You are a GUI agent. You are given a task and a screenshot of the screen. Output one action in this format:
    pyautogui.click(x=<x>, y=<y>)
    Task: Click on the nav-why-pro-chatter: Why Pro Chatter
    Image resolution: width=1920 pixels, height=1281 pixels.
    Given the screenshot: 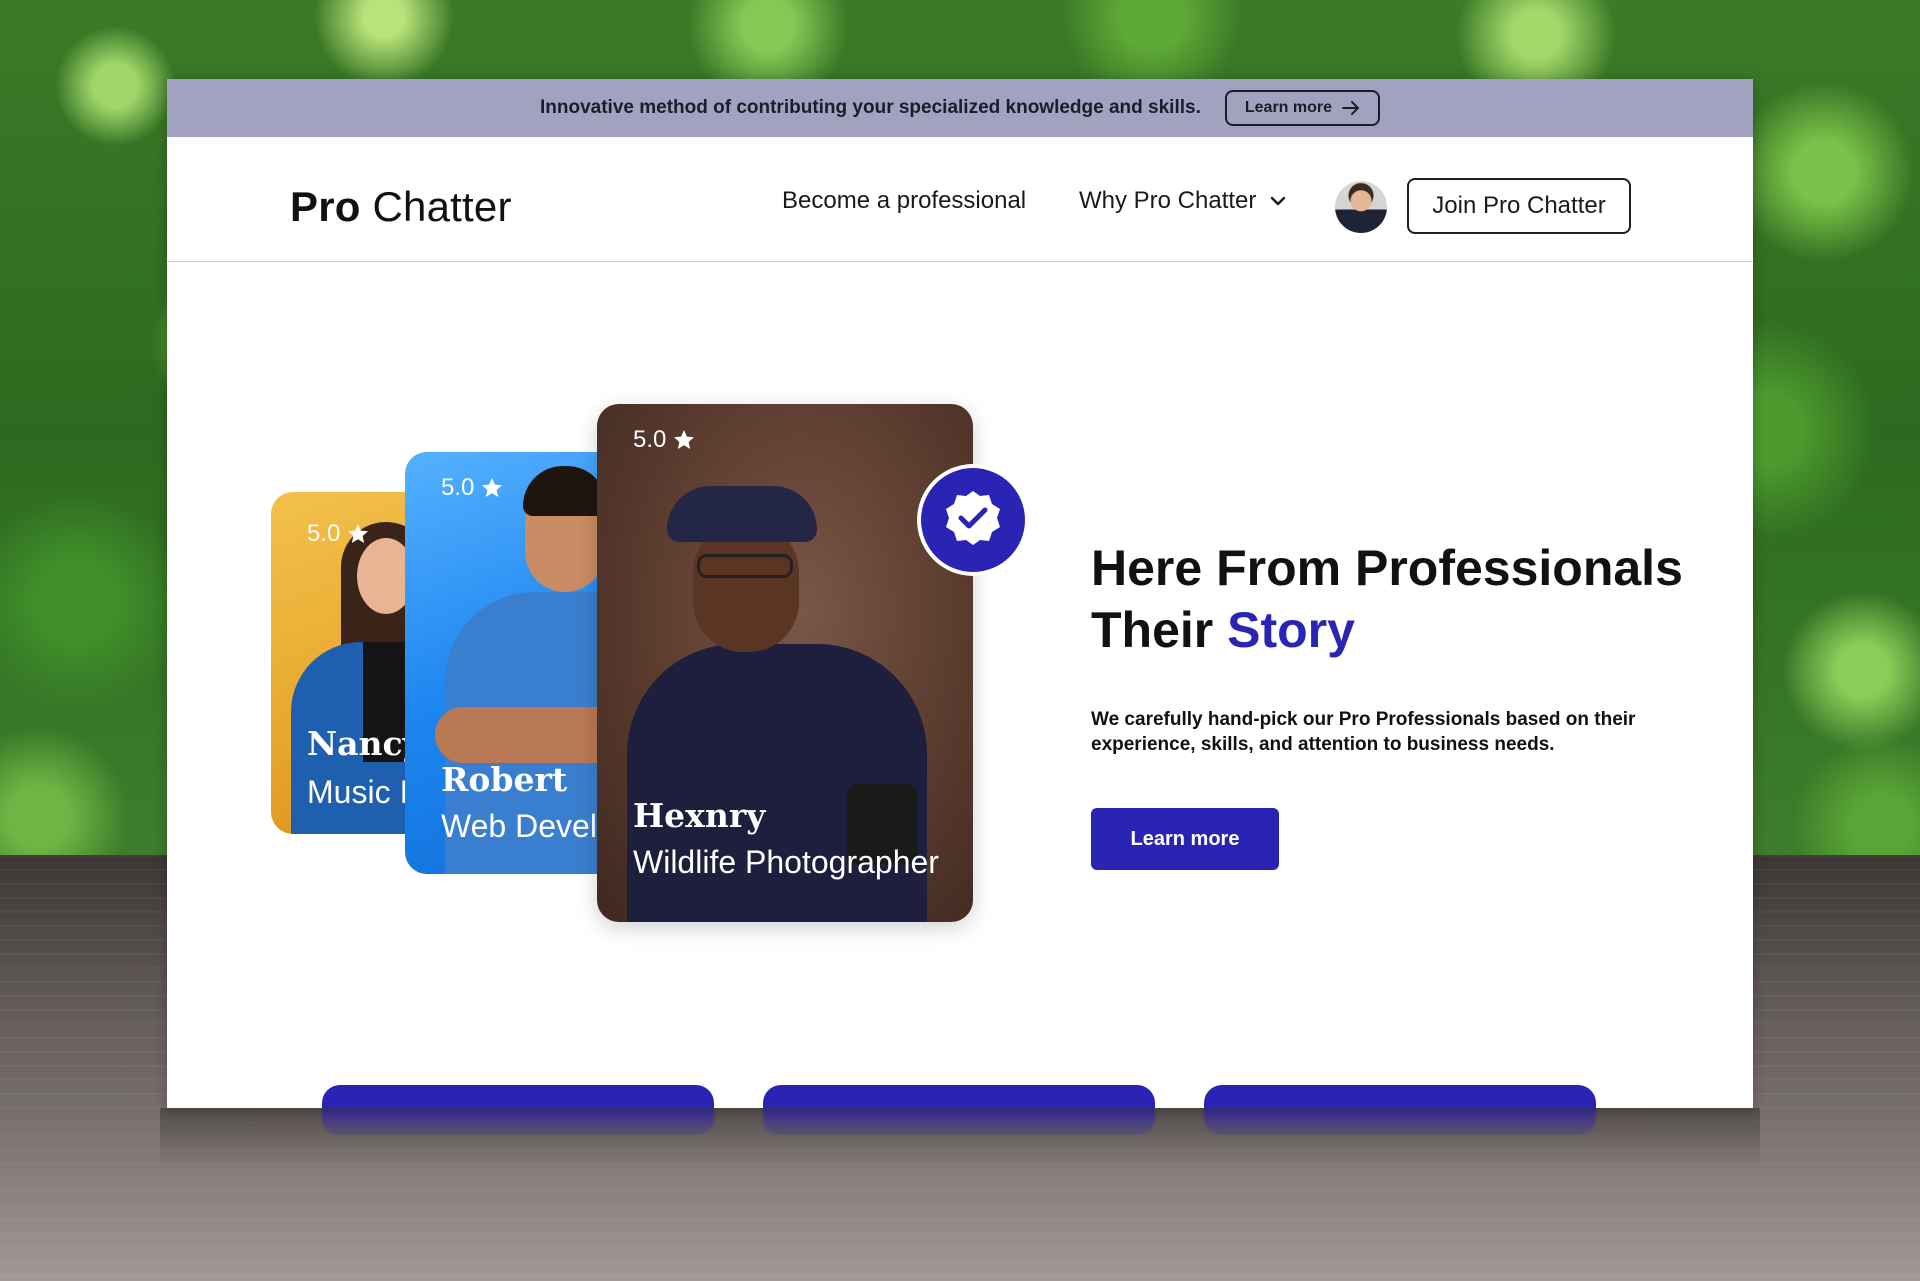 What is the action you would take?
    pyautogui.click(x=1182, y=201)
    